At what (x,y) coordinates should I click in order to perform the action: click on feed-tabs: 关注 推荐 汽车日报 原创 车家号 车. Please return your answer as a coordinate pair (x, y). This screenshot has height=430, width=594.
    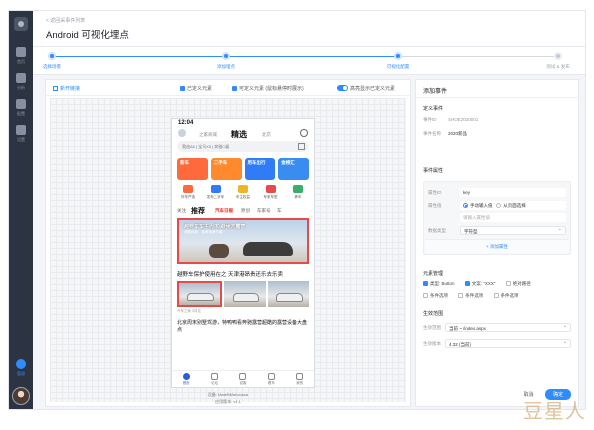
    Looking at the image, I should click on (243, 210).